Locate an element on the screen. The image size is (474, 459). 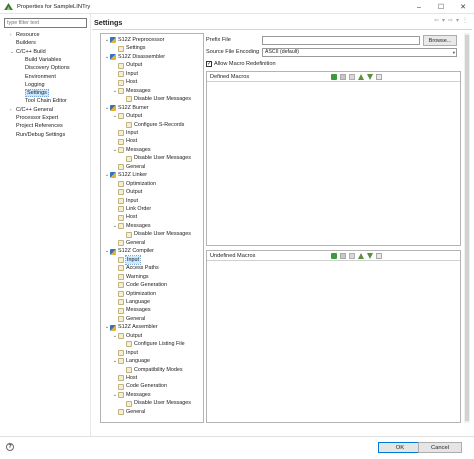
tree-node-language: Language is located at coordinates (131, 302).